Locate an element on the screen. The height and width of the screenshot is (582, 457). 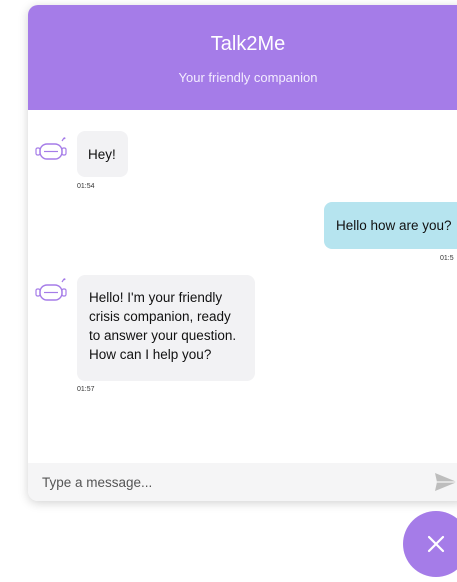
message-input-bar is located at coordinates (242, 482).